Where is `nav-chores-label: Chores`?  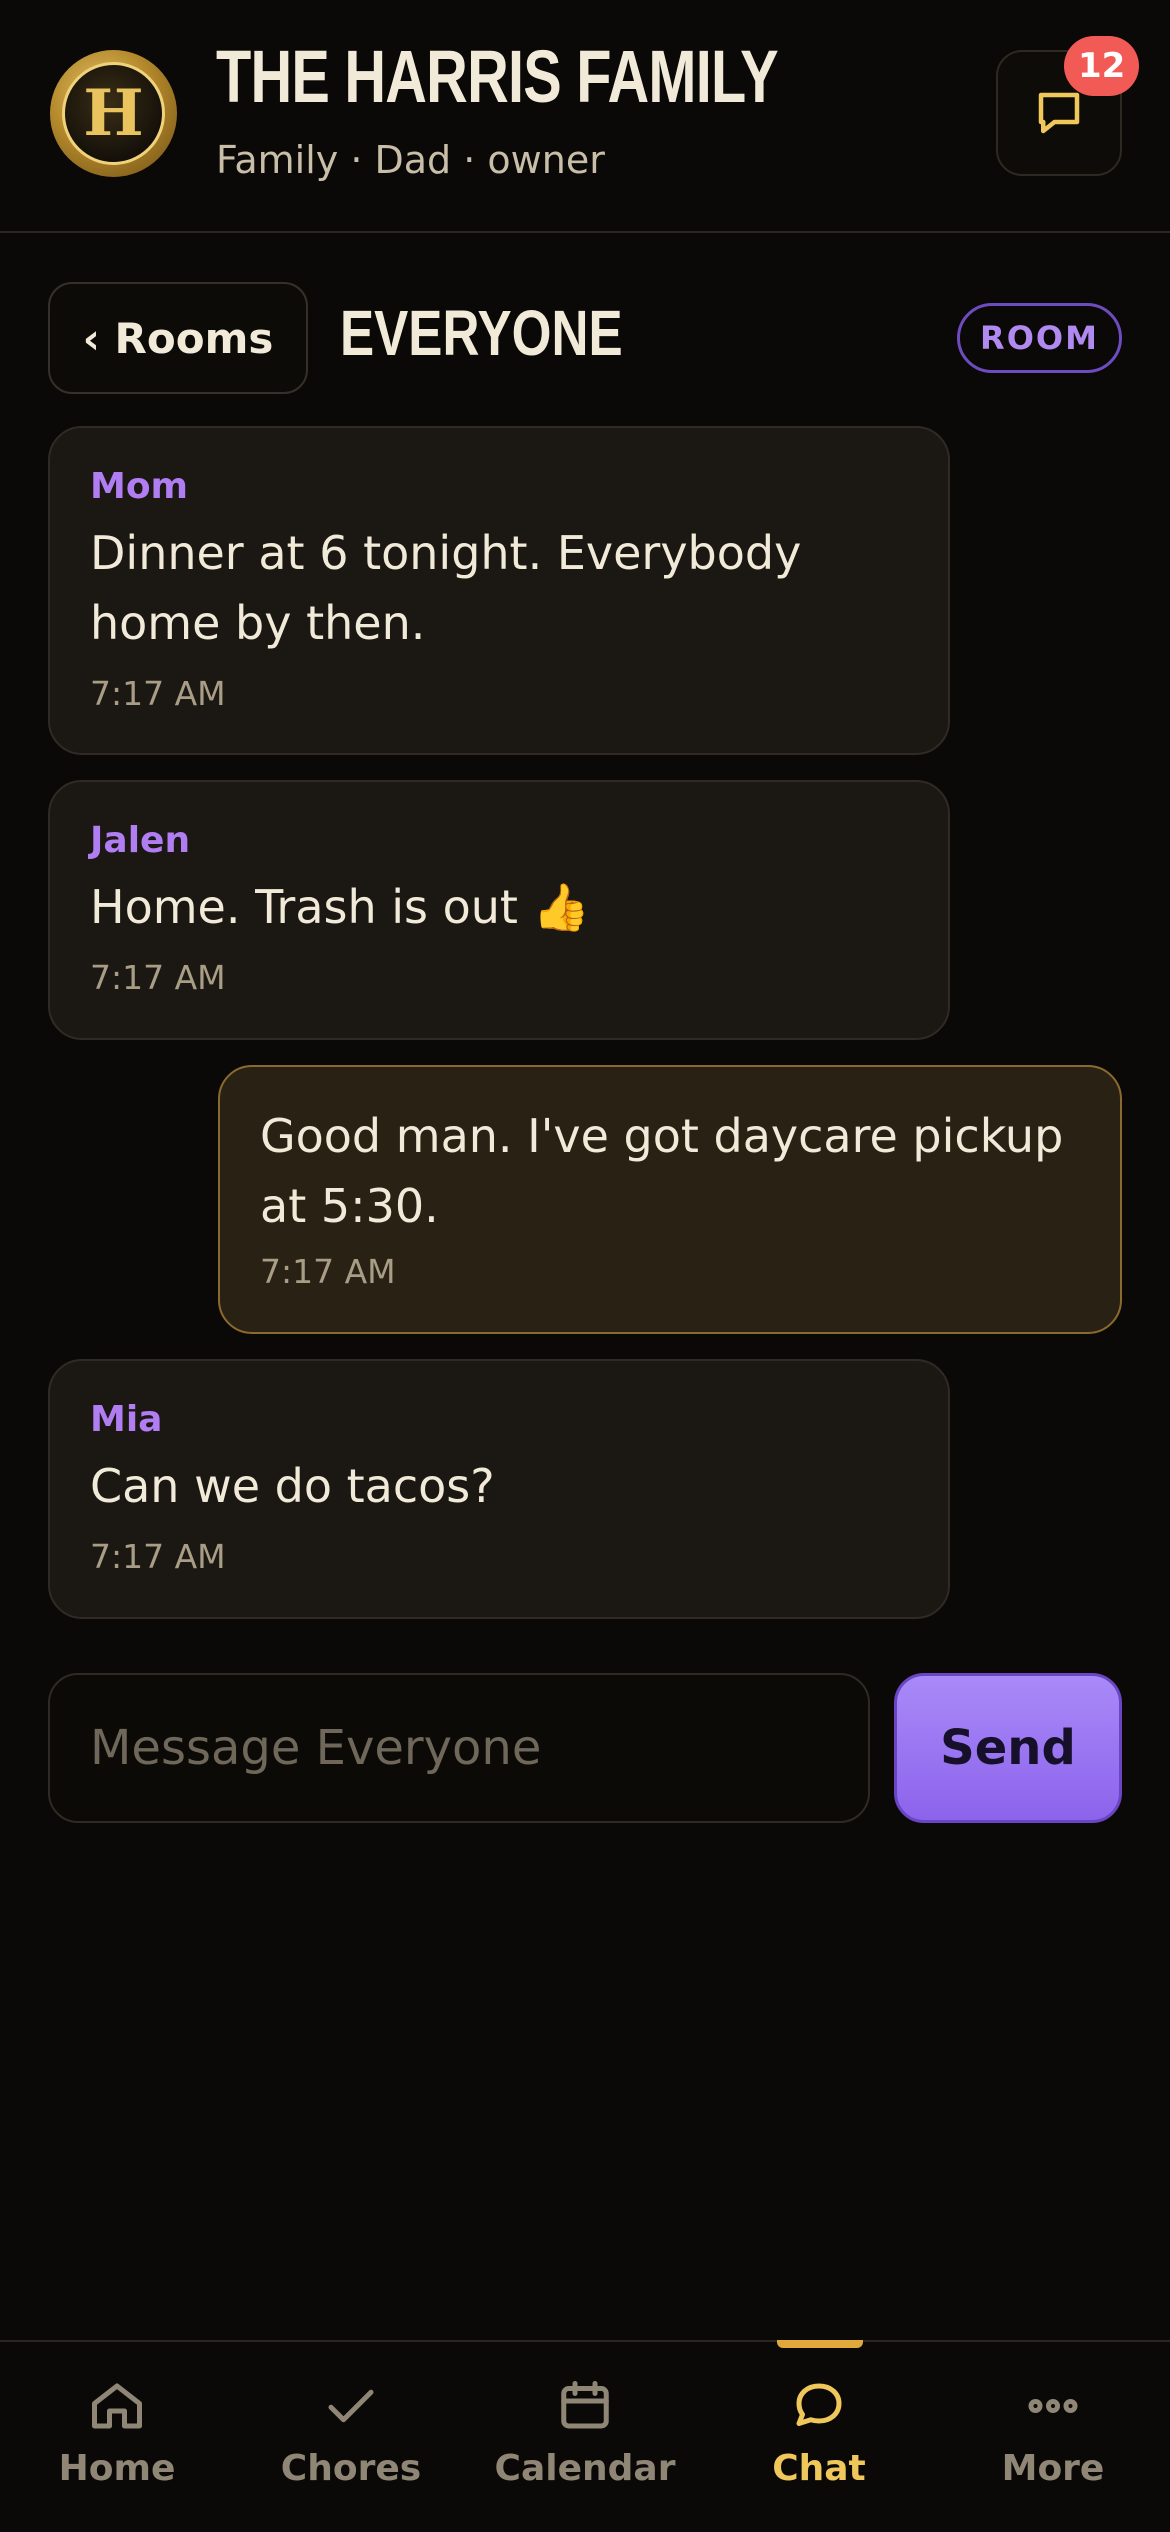 nav-chores-label: Chores is located at coordinates (351, 2468).